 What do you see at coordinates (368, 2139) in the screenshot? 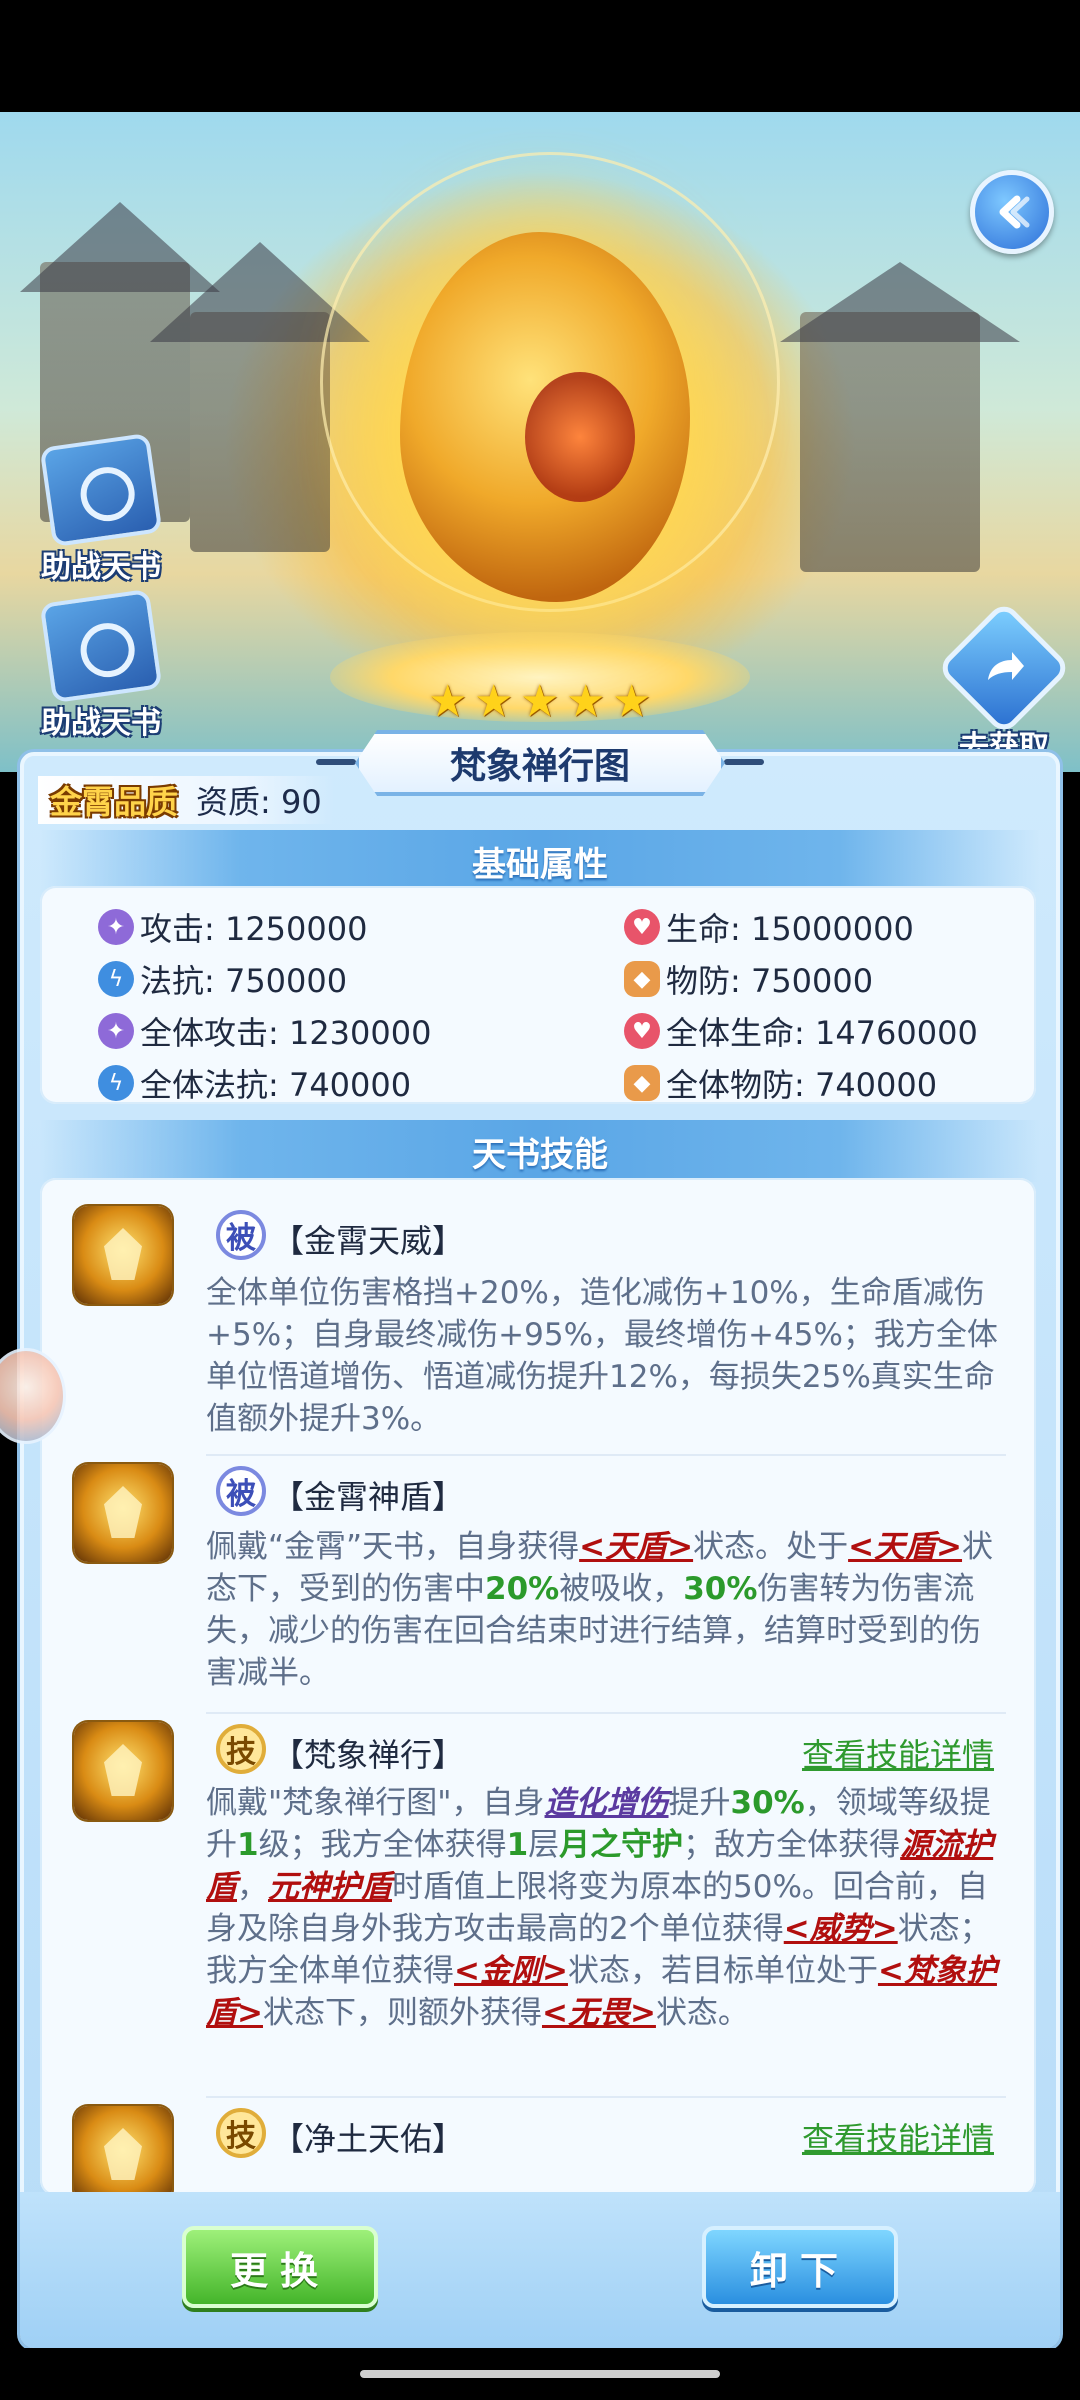
I see `skill-name: 【净土天佑】` at bounding box center [368, 2139].